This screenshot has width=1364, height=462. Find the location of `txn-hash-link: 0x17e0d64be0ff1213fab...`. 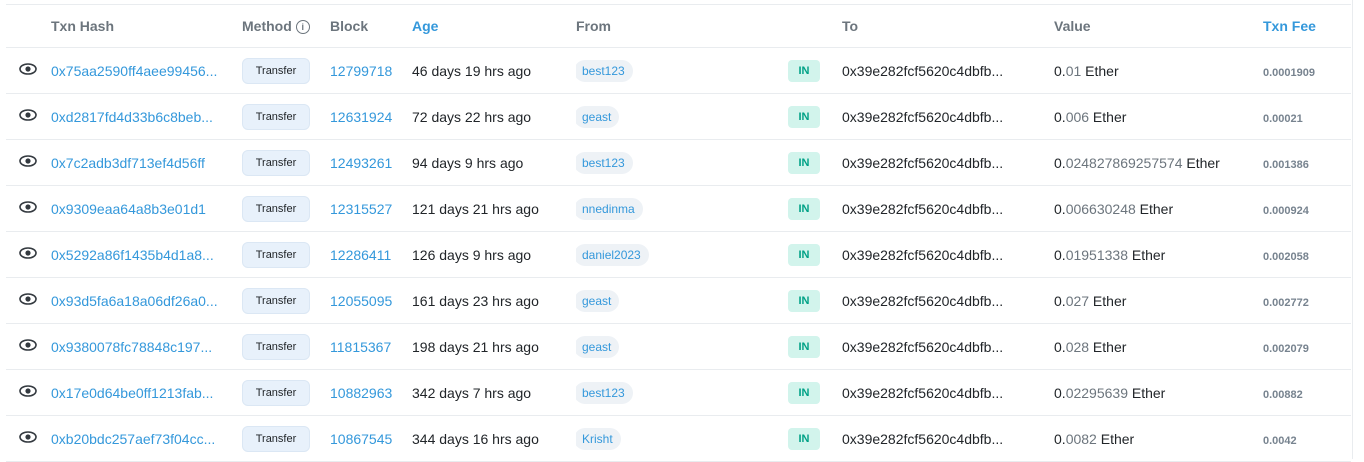

txn-hash-link: 0x17e0d64be0ff1213fab... is located at coordinates (135, 393).